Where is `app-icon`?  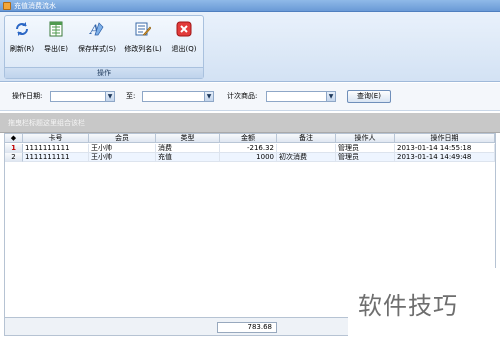 app-icon is located at coordinates (7, 6).